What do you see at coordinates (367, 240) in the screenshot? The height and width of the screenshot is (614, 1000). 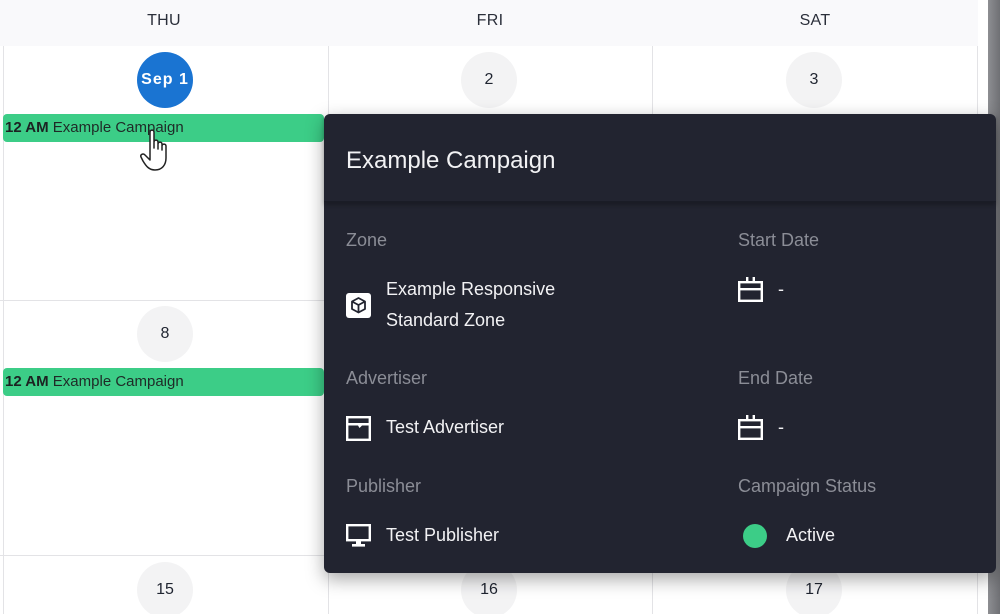 I see `zone-label: Zone` at bounding box center [367, 240].